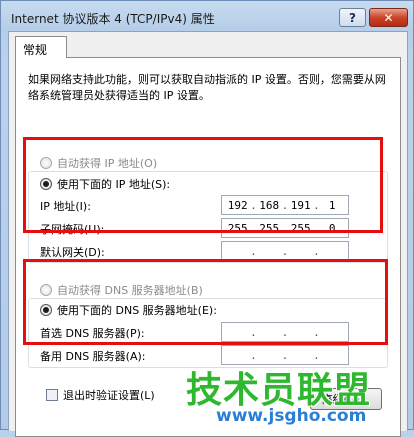 The height and width of the screenshot is (437, 414). I want to click on ip-octet: 1, so click(332, 205).